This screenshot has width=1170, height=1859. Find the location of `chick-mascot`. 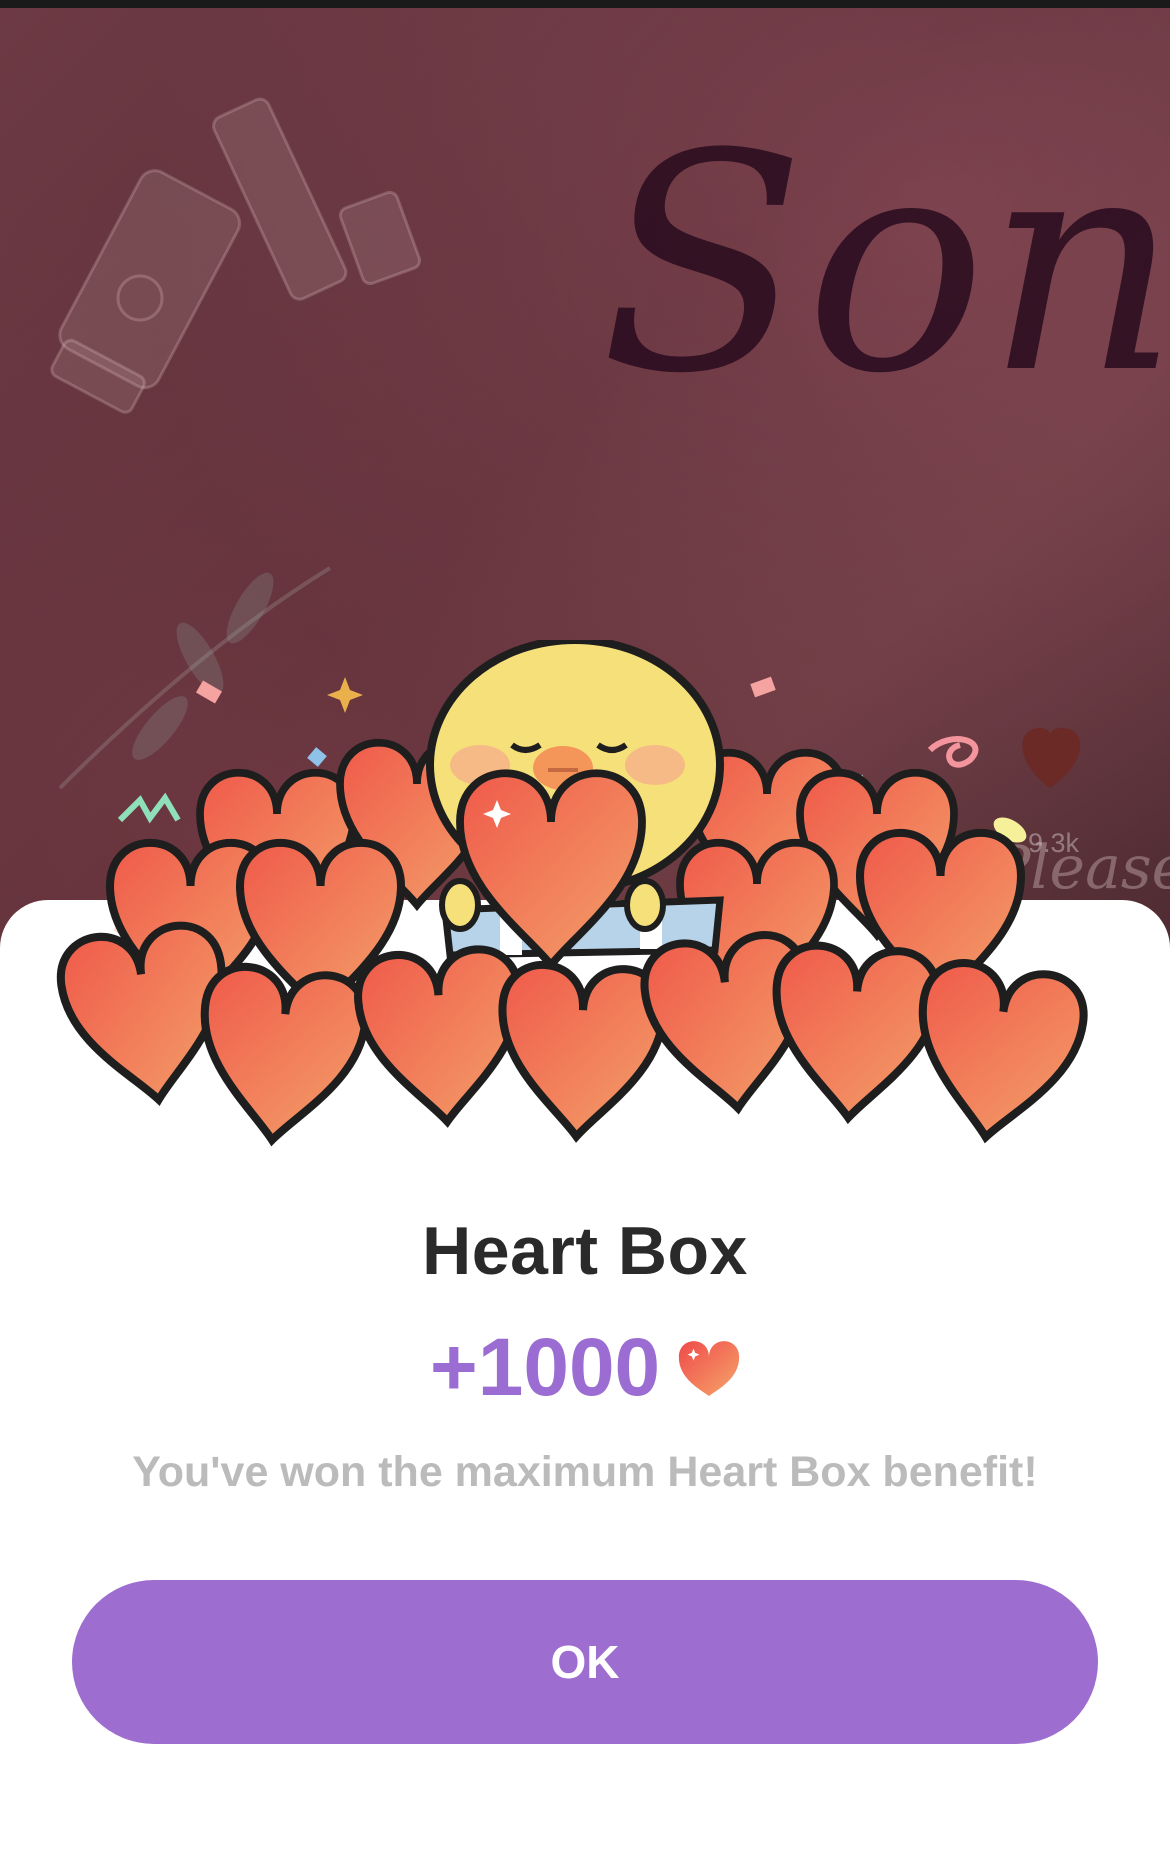

chick-mascot is located at coordinates (575, 802).